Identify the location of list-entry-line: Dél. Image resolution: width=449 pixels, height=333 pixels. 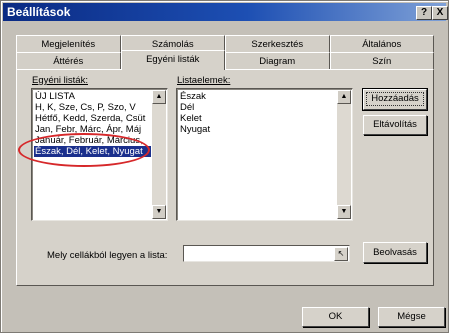
(257, 107).